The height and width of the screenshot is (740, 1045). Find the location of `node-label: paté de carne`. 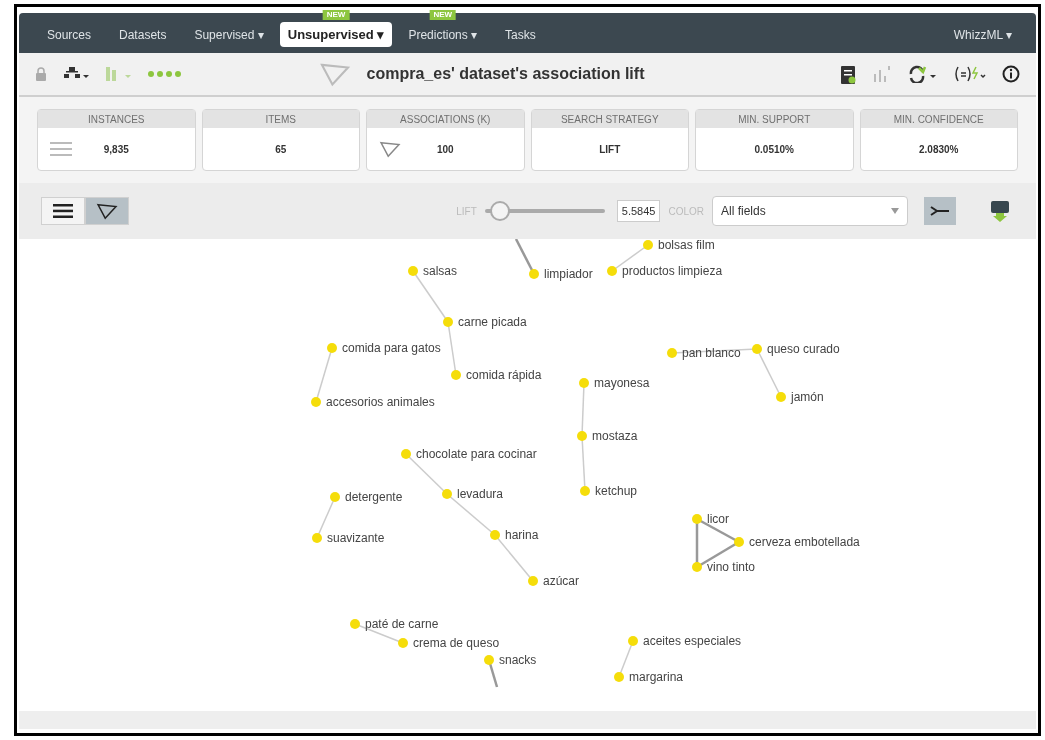

node-label: paté de carne is located at coordinates (402, 624).